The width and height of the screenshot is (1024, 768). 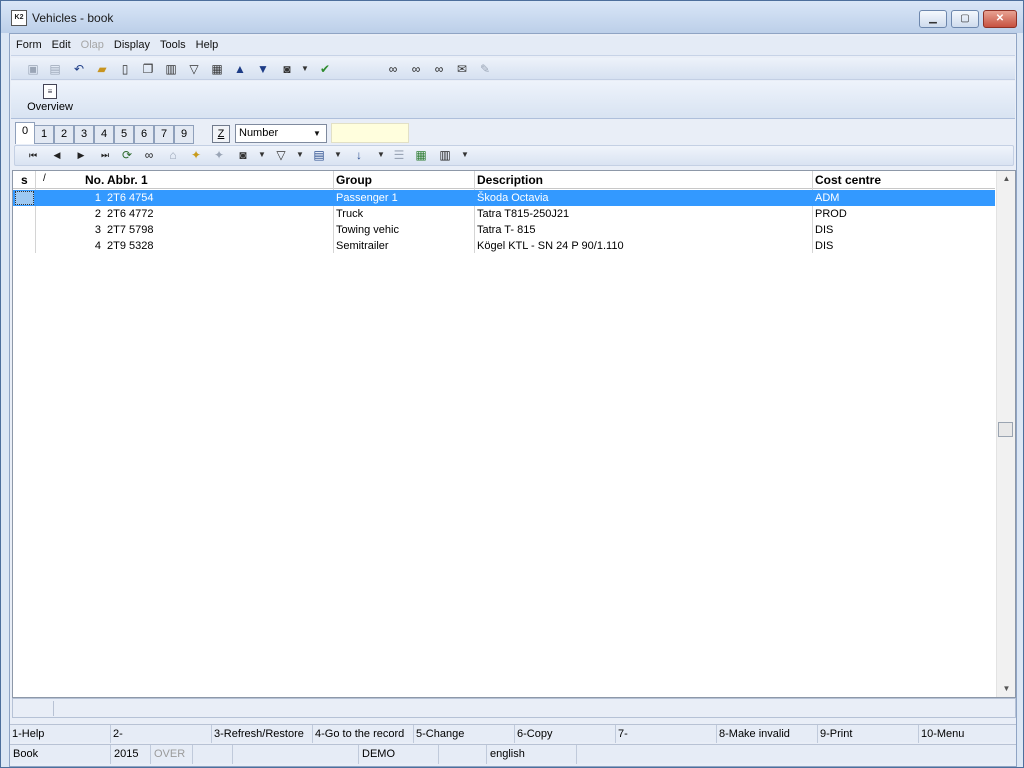 I want to click on vertical-scrollbar: ▲ ▼, so click(x=1005, y=434).